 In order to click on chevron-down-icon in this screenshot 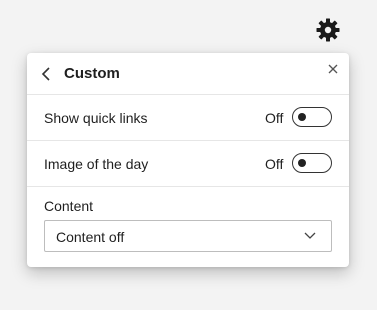, I will do `click(310, 235)`.